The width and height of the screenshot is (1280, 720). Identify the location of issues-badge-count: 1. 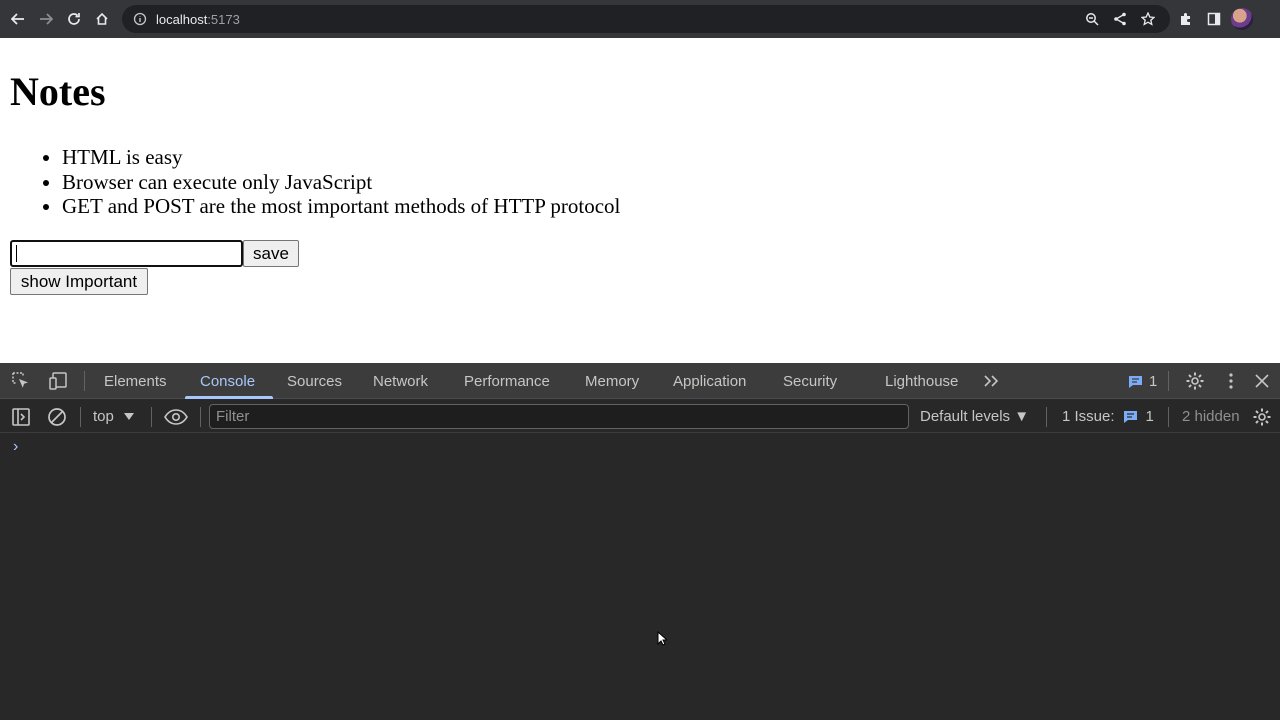
(1153, 381).